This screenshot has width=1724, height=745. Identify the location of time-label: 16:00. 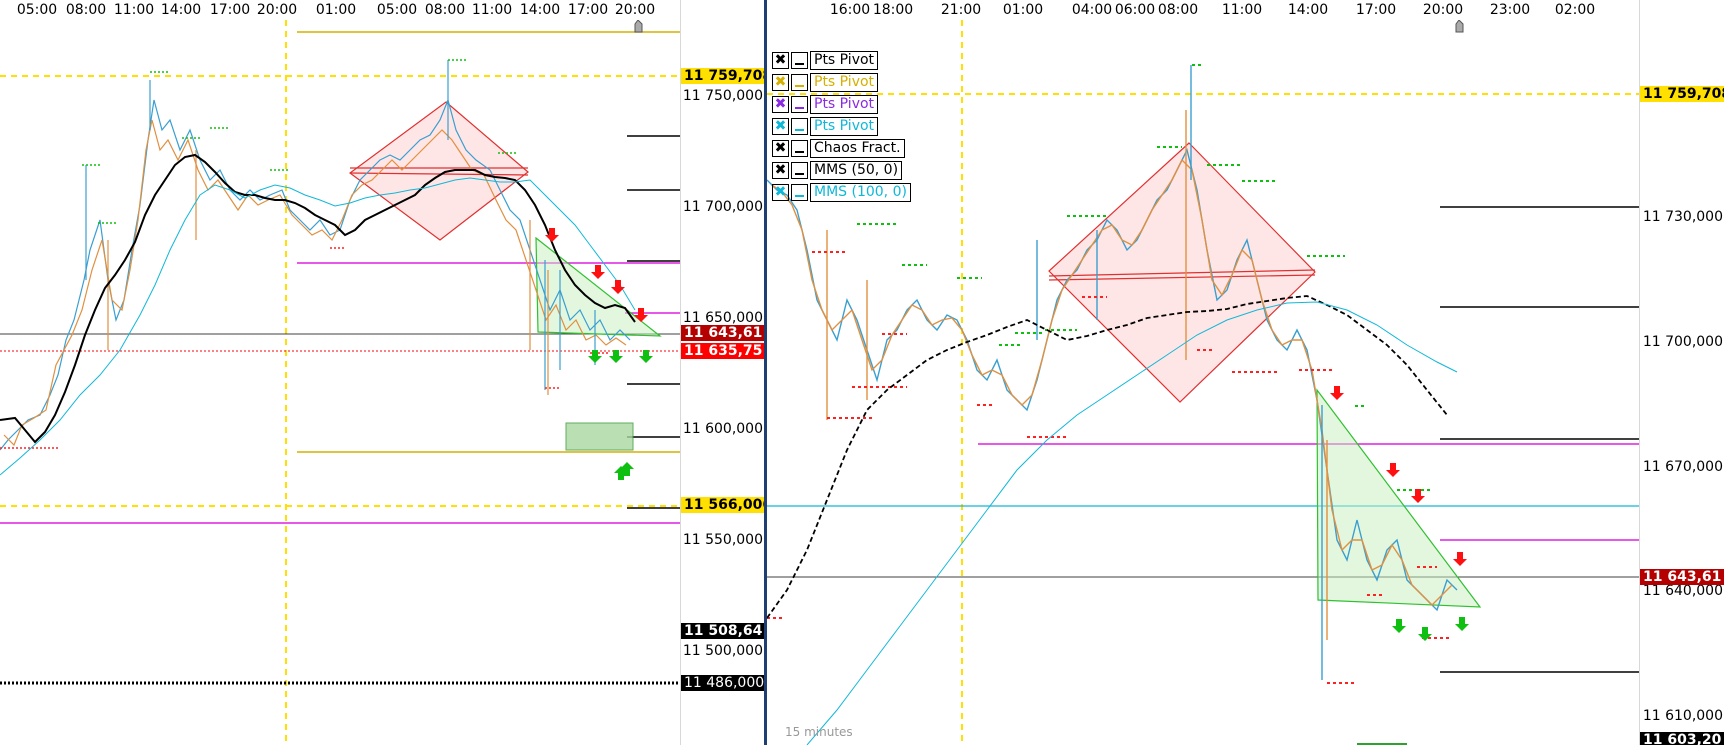
(850, 10).